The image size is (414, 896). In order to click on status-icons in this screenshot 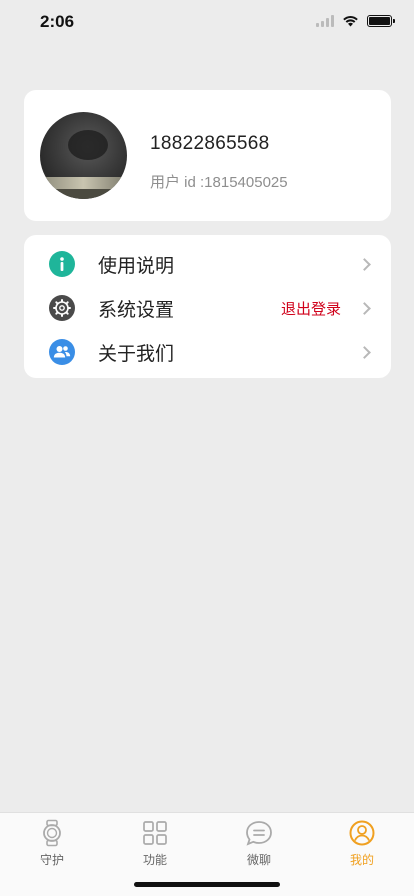, I will do `click(355, 21)`.